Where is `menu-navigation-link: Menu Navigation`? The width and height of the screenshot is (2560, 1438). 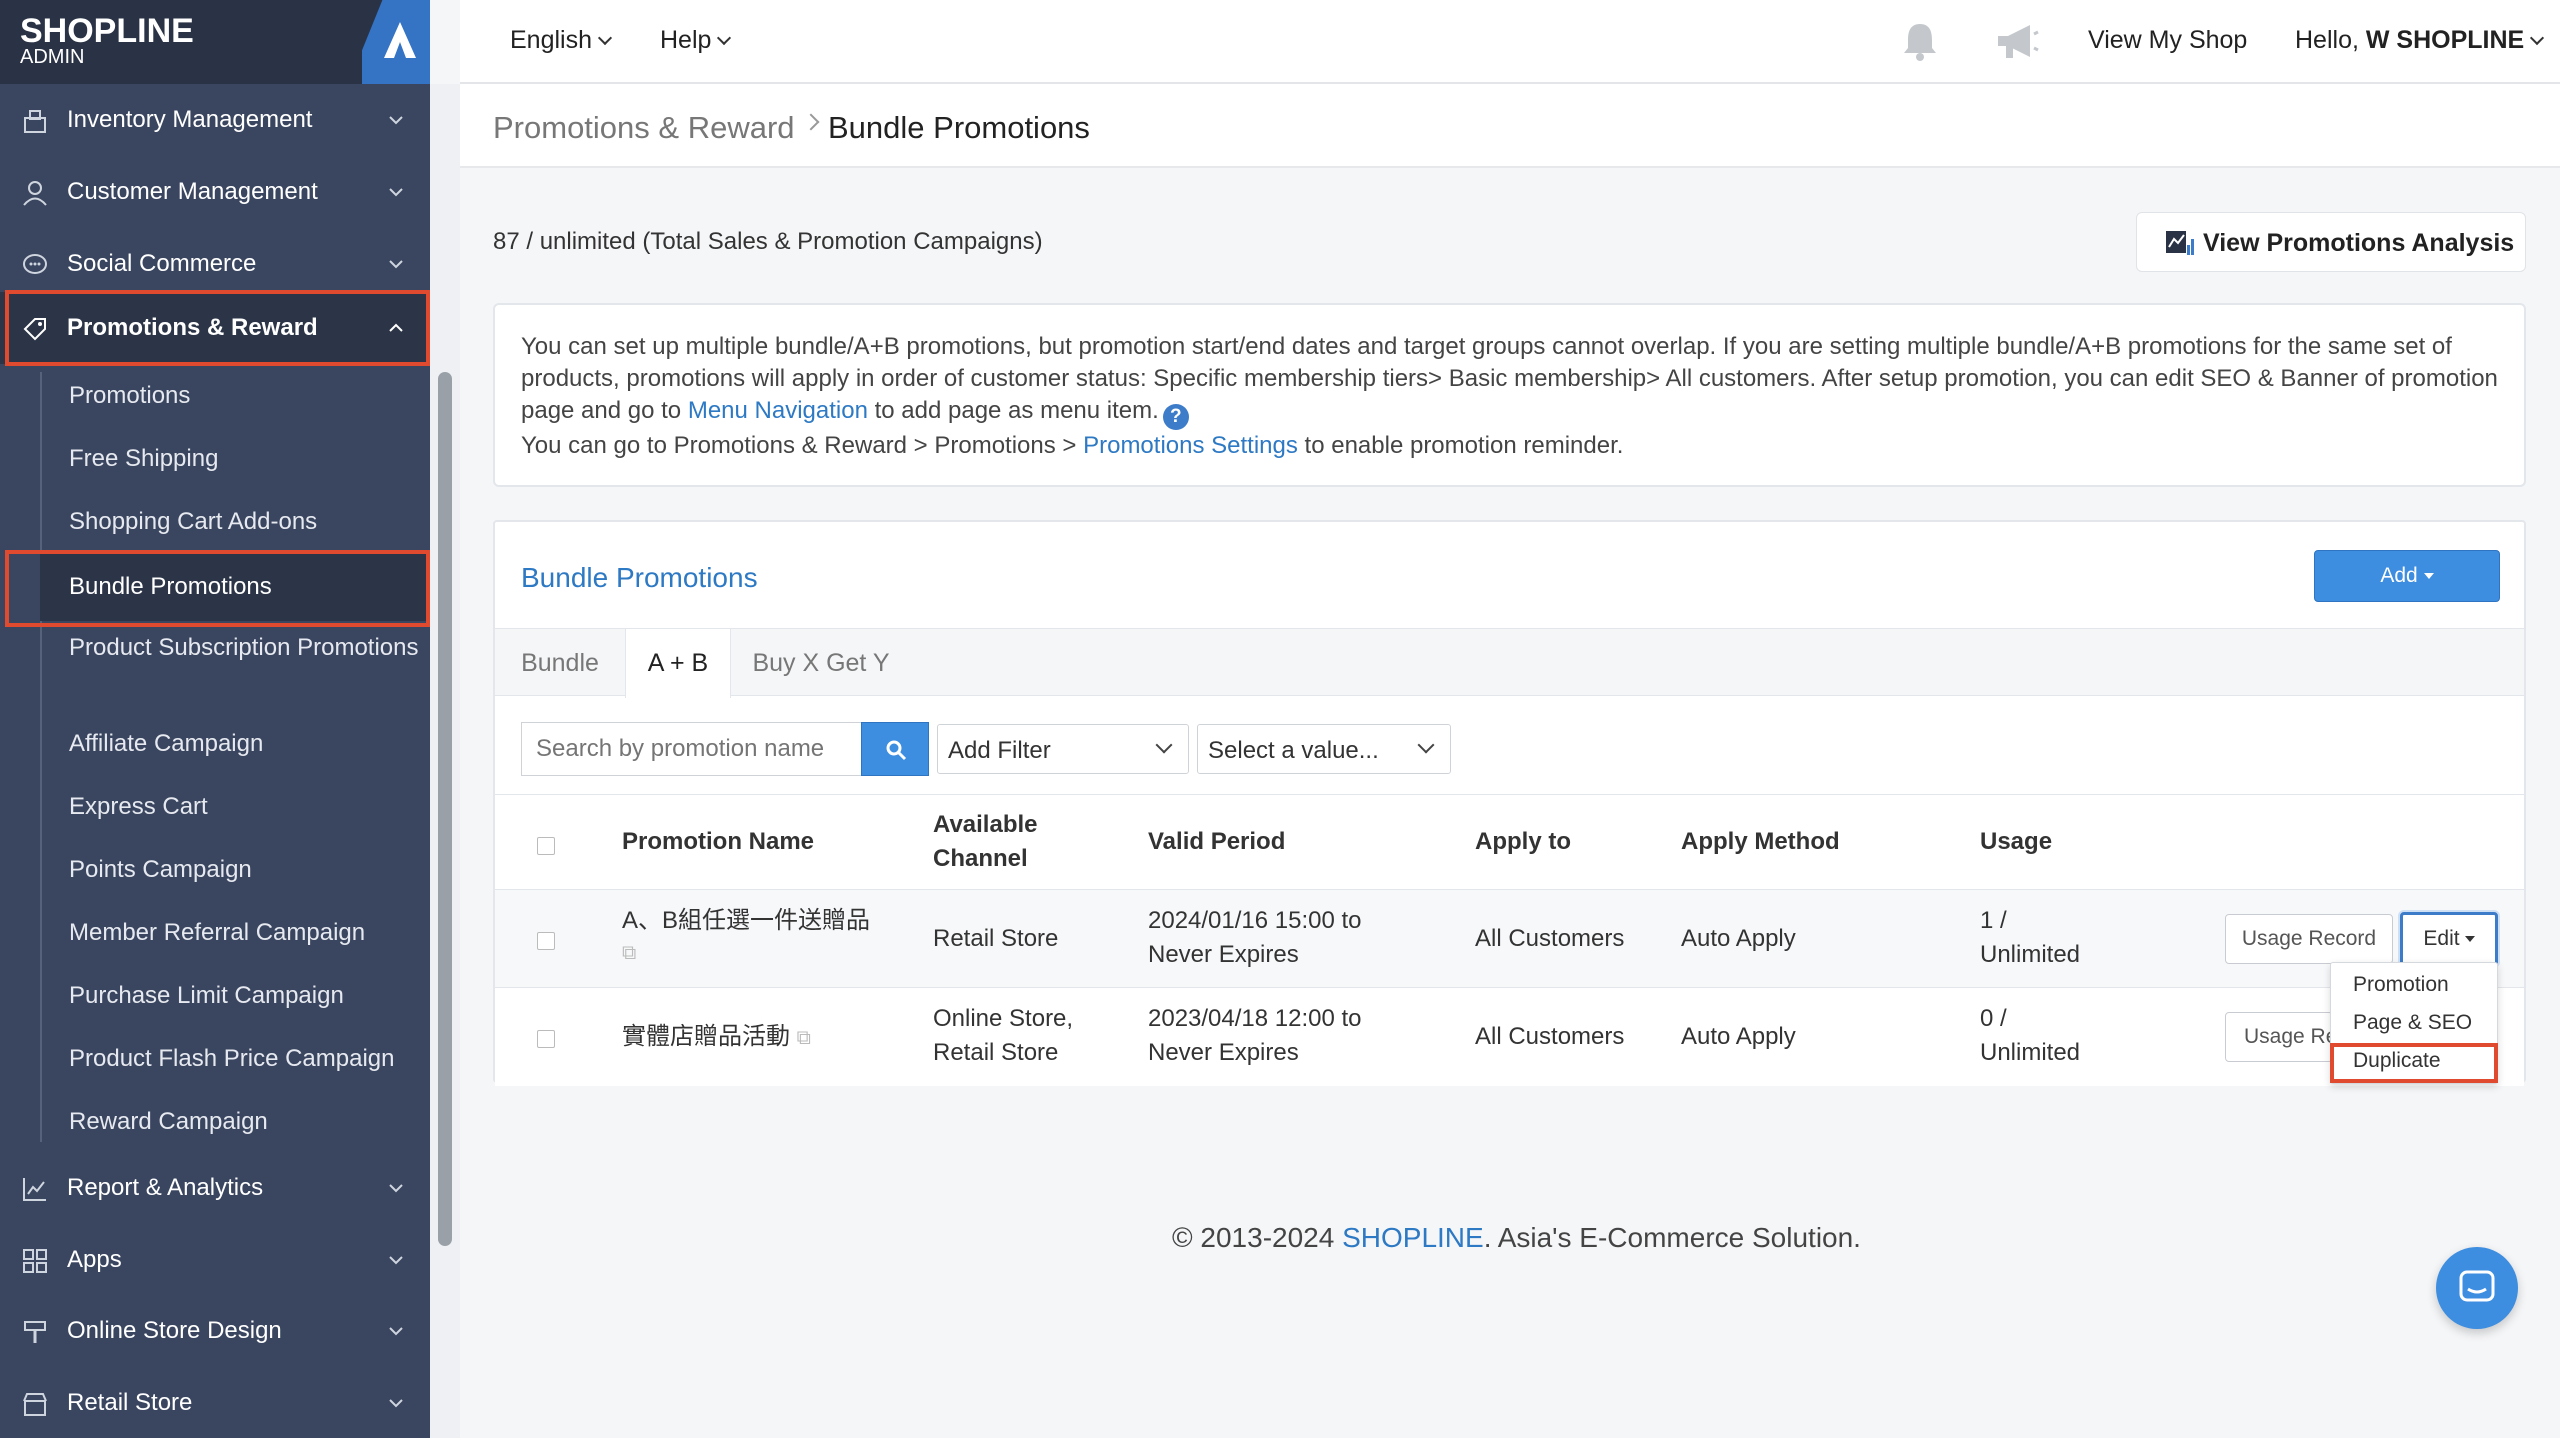 menu-navigation-link: Menu Navigation is located at coordinates (778, 410).